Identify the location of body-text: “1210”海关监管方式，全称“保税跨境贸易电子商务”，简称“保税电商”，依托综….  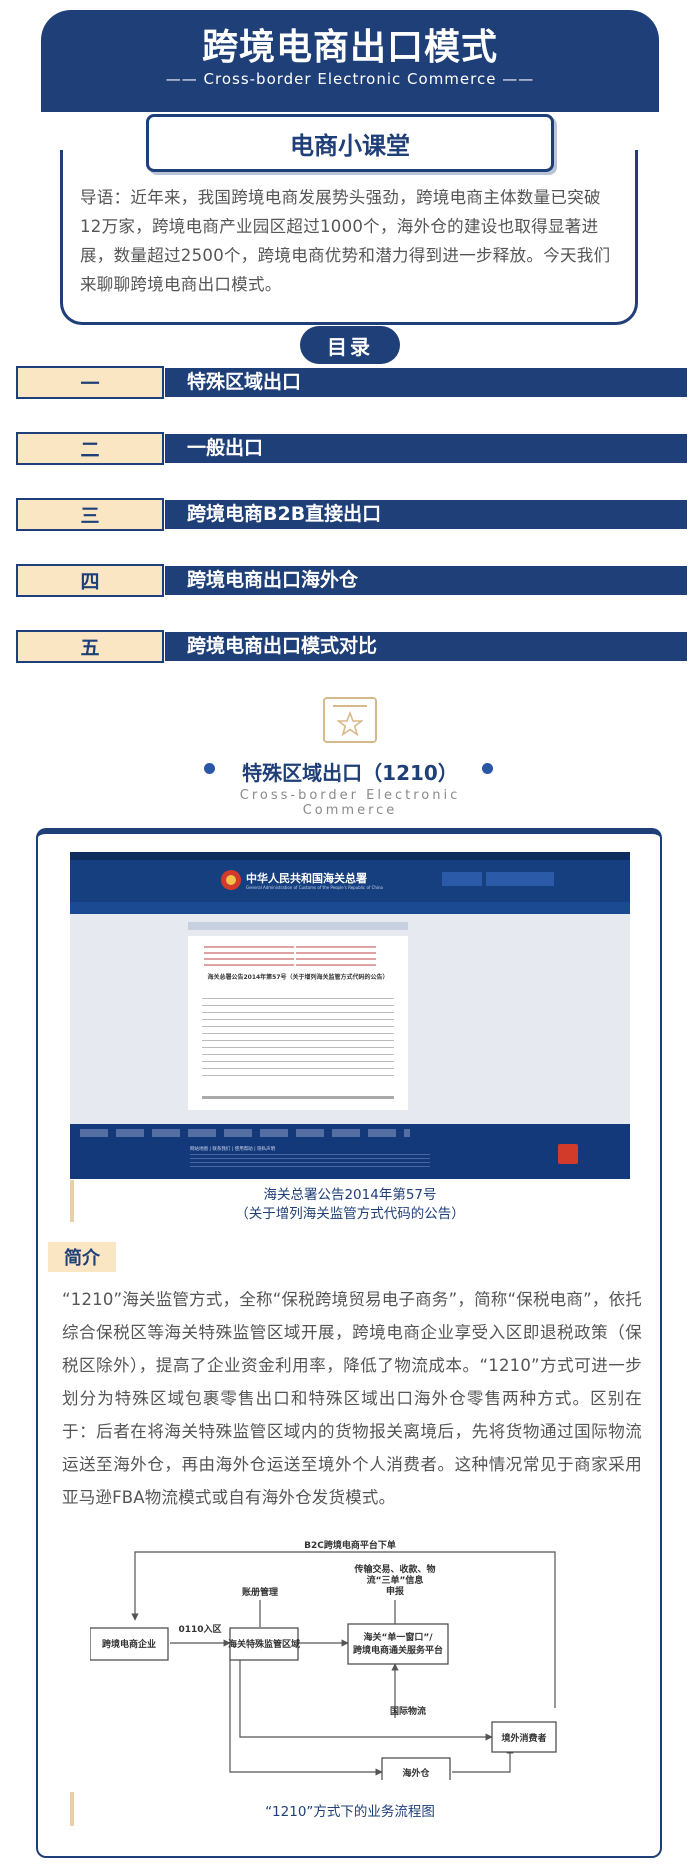
(352, 1398).